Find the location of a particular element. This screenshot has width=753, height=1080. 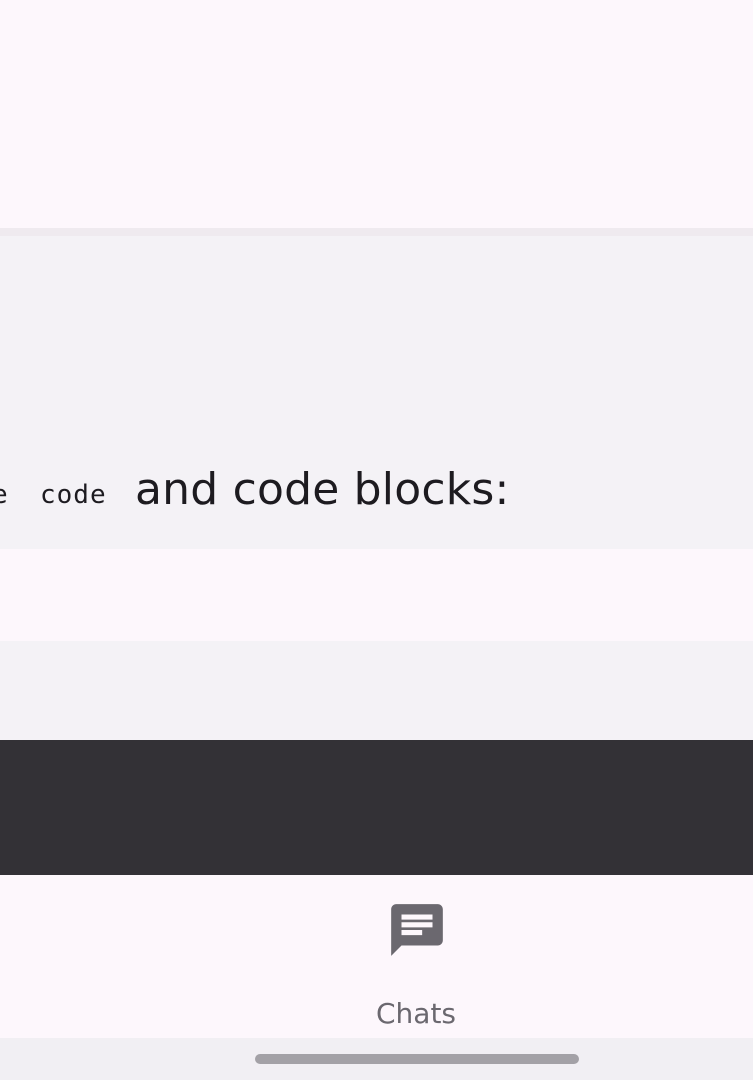

message-bubble-secondary is located at coordinates (376, 690).